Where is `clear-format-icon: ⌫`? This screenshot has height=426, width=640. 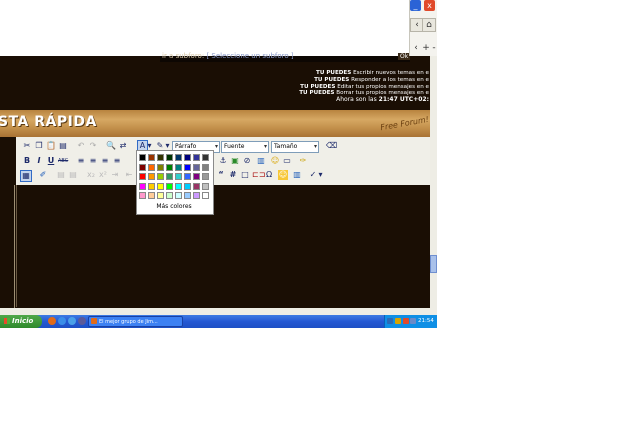
clear-format-icon: ⌫ is located at coordinates (331, 146).